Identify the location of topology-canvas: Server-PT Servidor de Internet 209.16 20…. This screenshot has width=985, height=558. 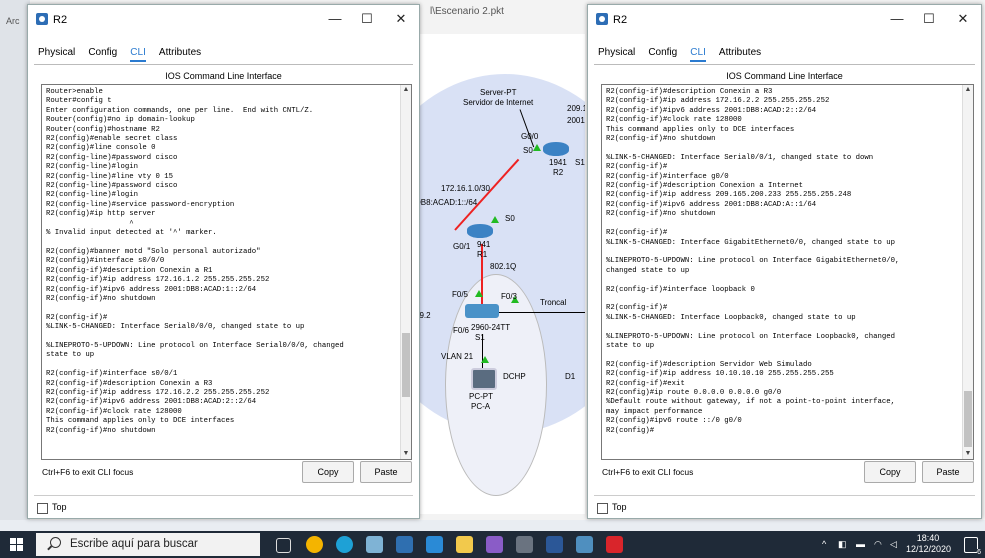
(500, 274).